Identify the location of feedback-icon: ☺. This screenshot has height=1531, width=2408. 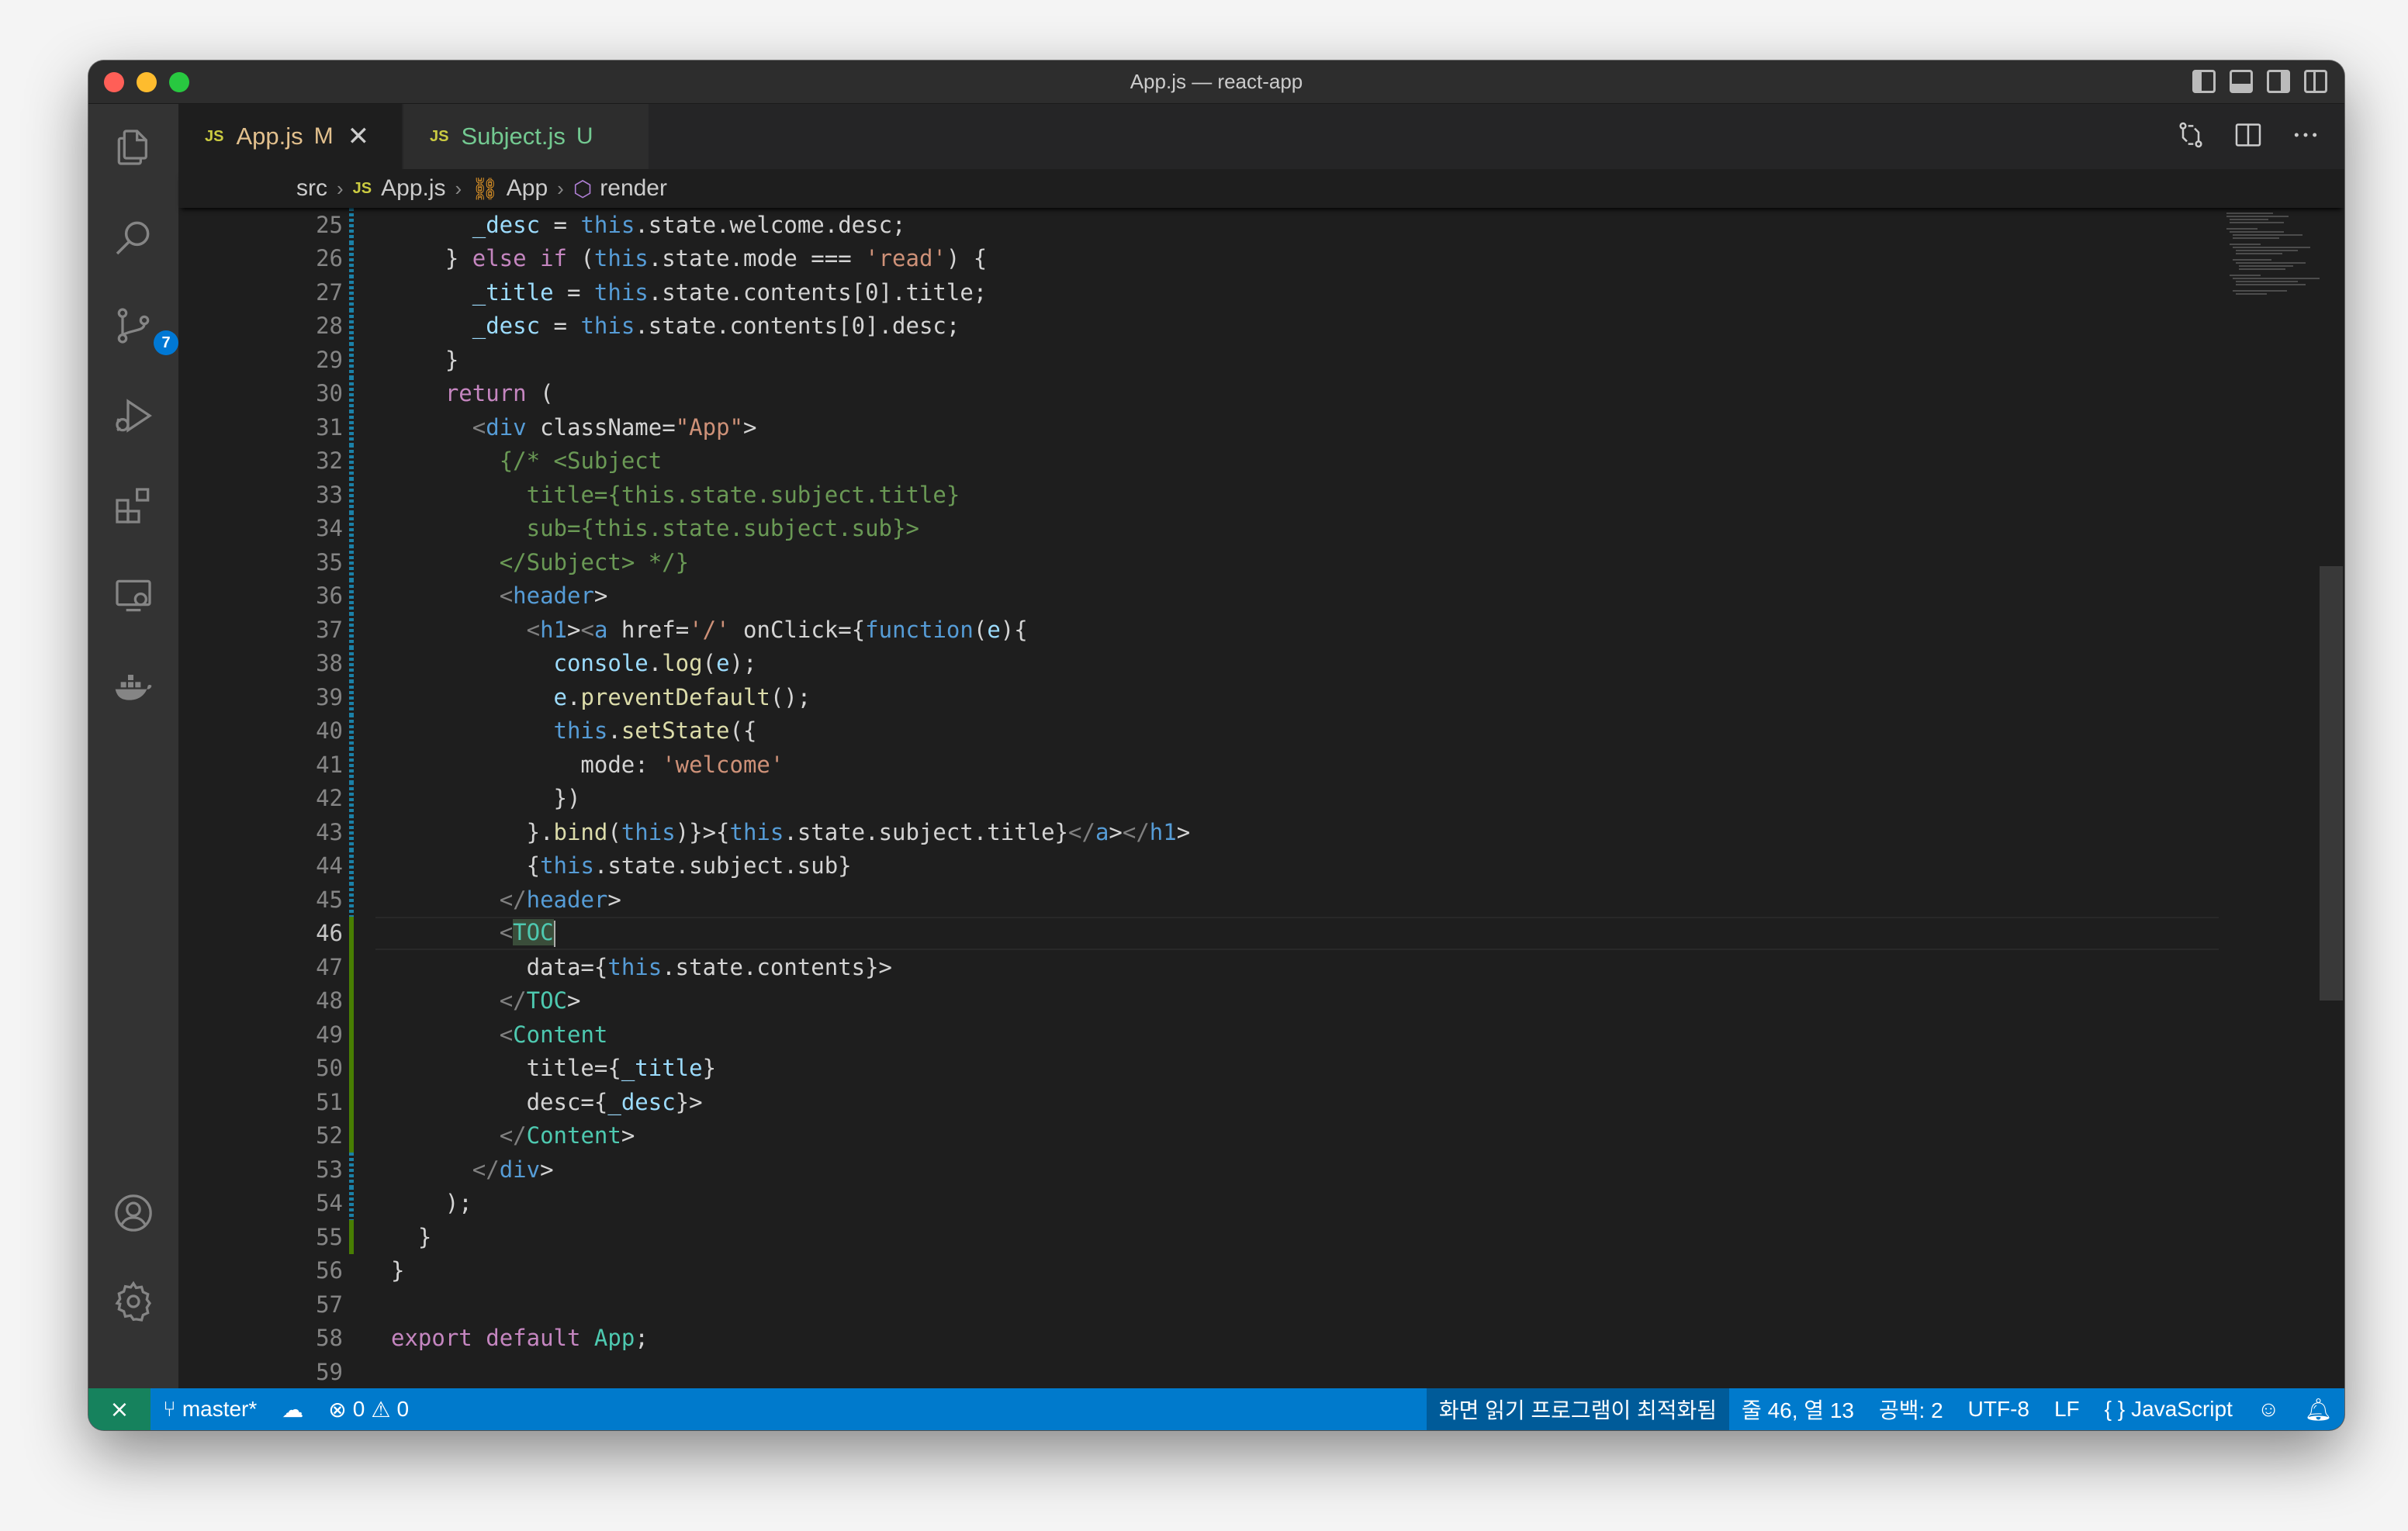
(2268, 1409).